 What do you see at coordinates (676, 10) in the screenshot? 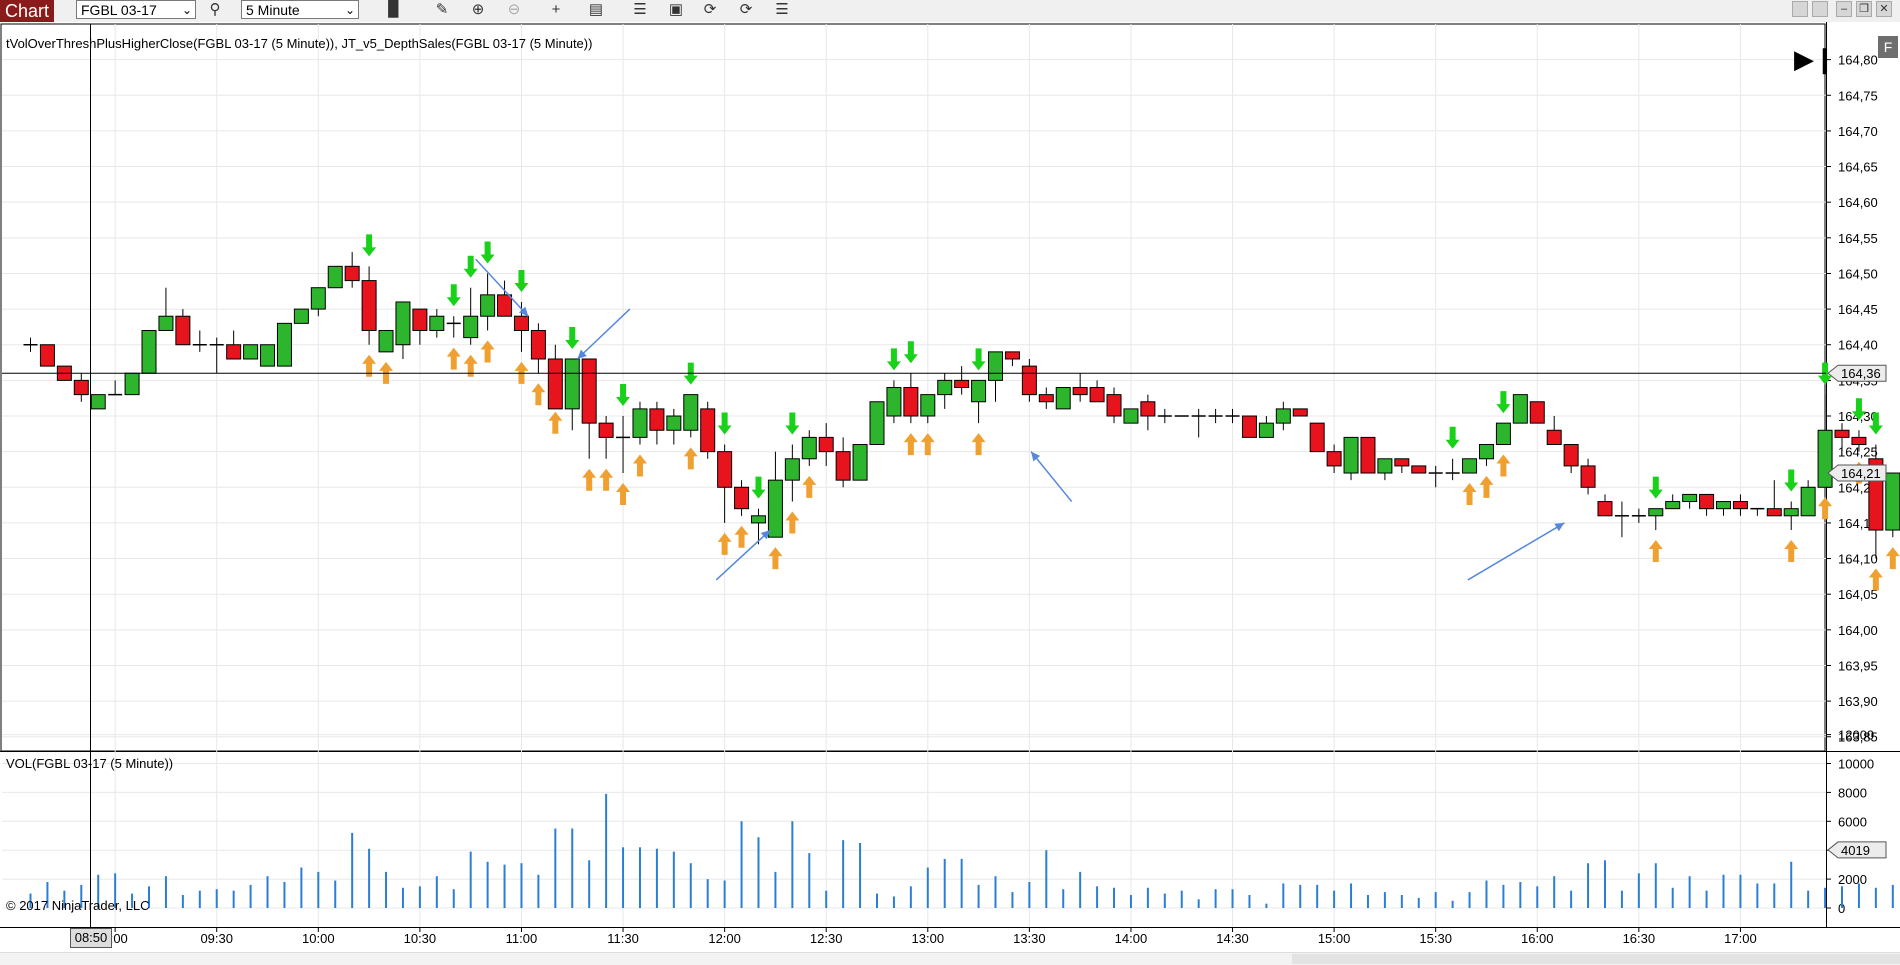
I see `layers-icon: ▣` at bounding box center [676, 10].